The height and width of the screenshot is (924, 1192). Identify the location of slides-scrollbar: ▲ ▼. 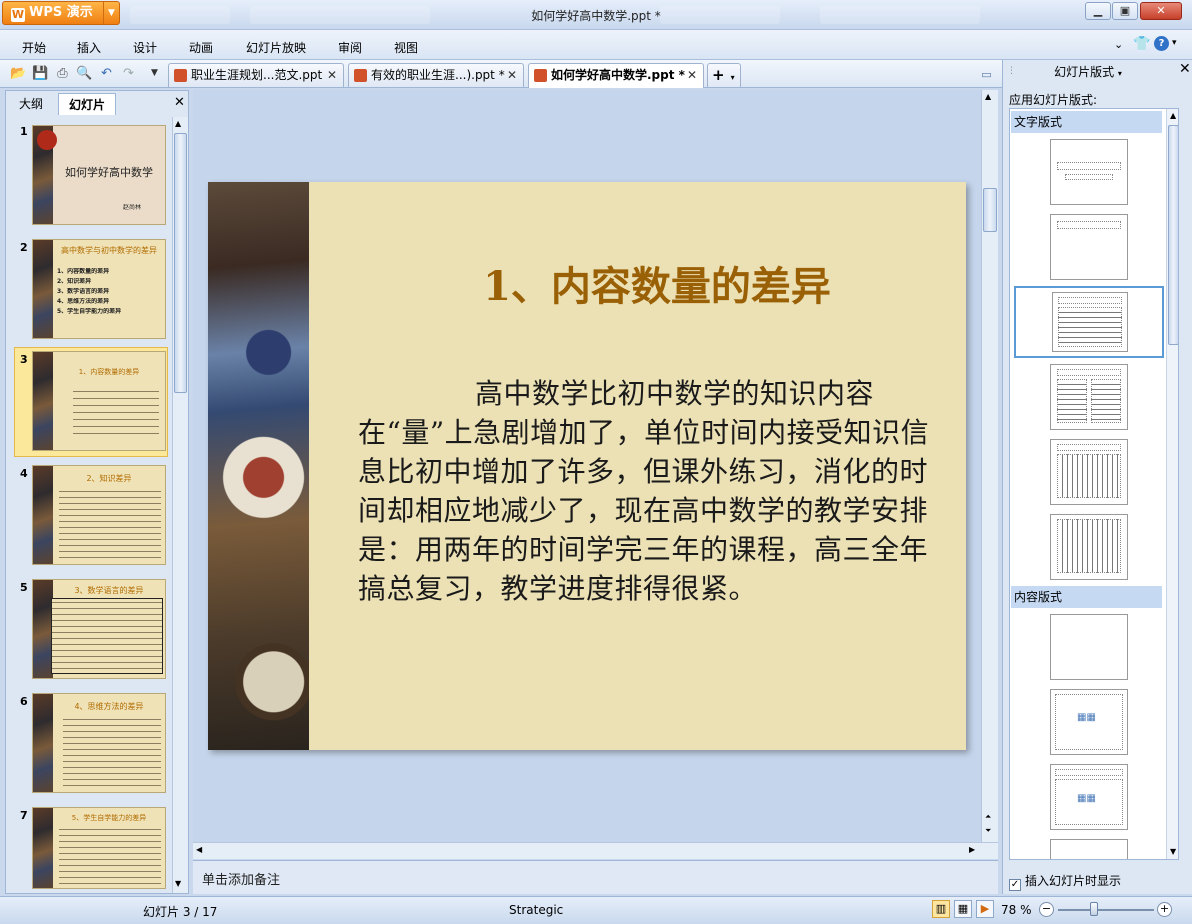
(180, 505).